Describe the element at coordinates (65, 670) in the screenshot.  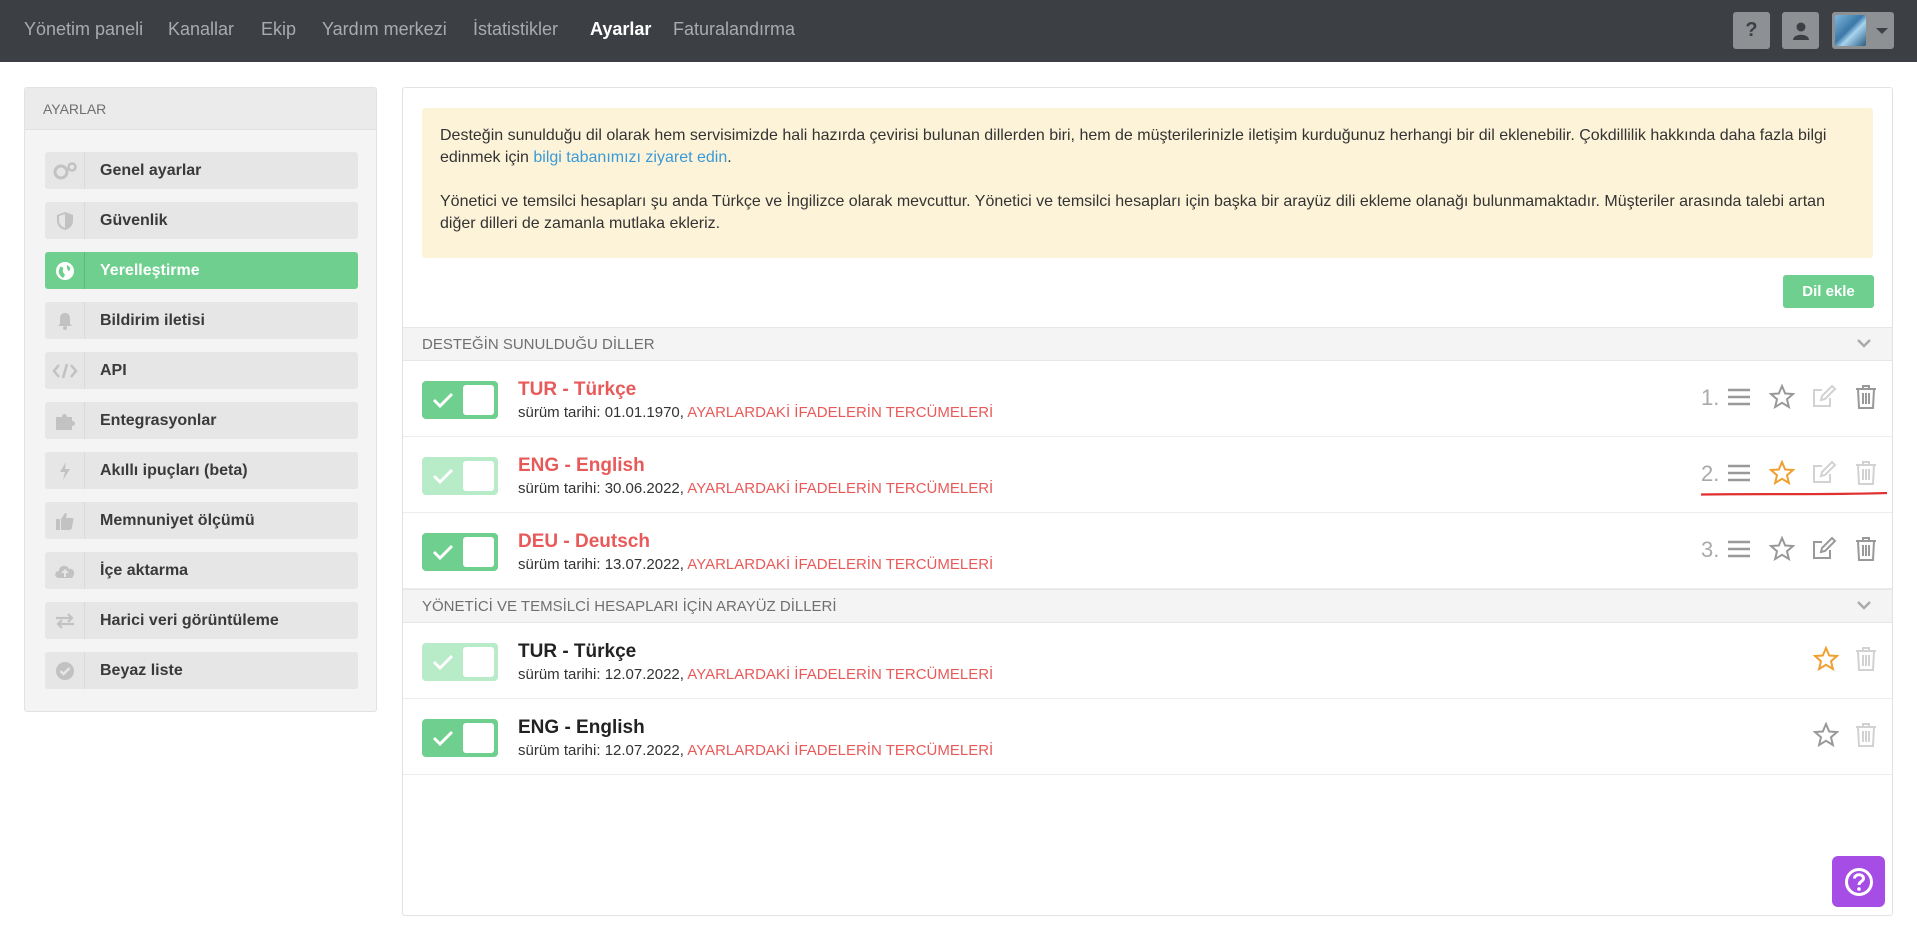
I see `check-badge-icon` at that location.